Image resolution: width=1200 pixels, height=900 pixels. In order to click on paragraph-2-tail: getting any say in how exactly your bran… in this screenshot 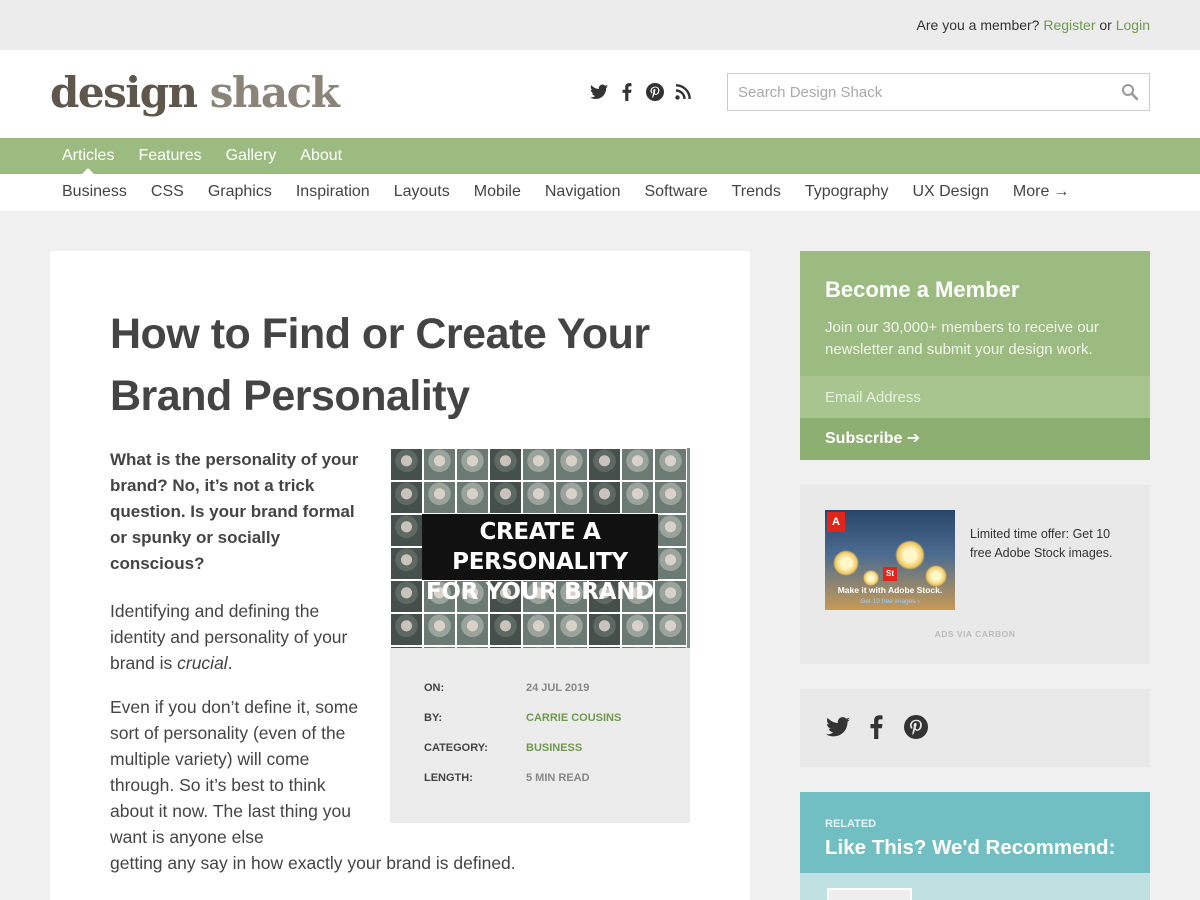, I will do `click(313, 863)`.